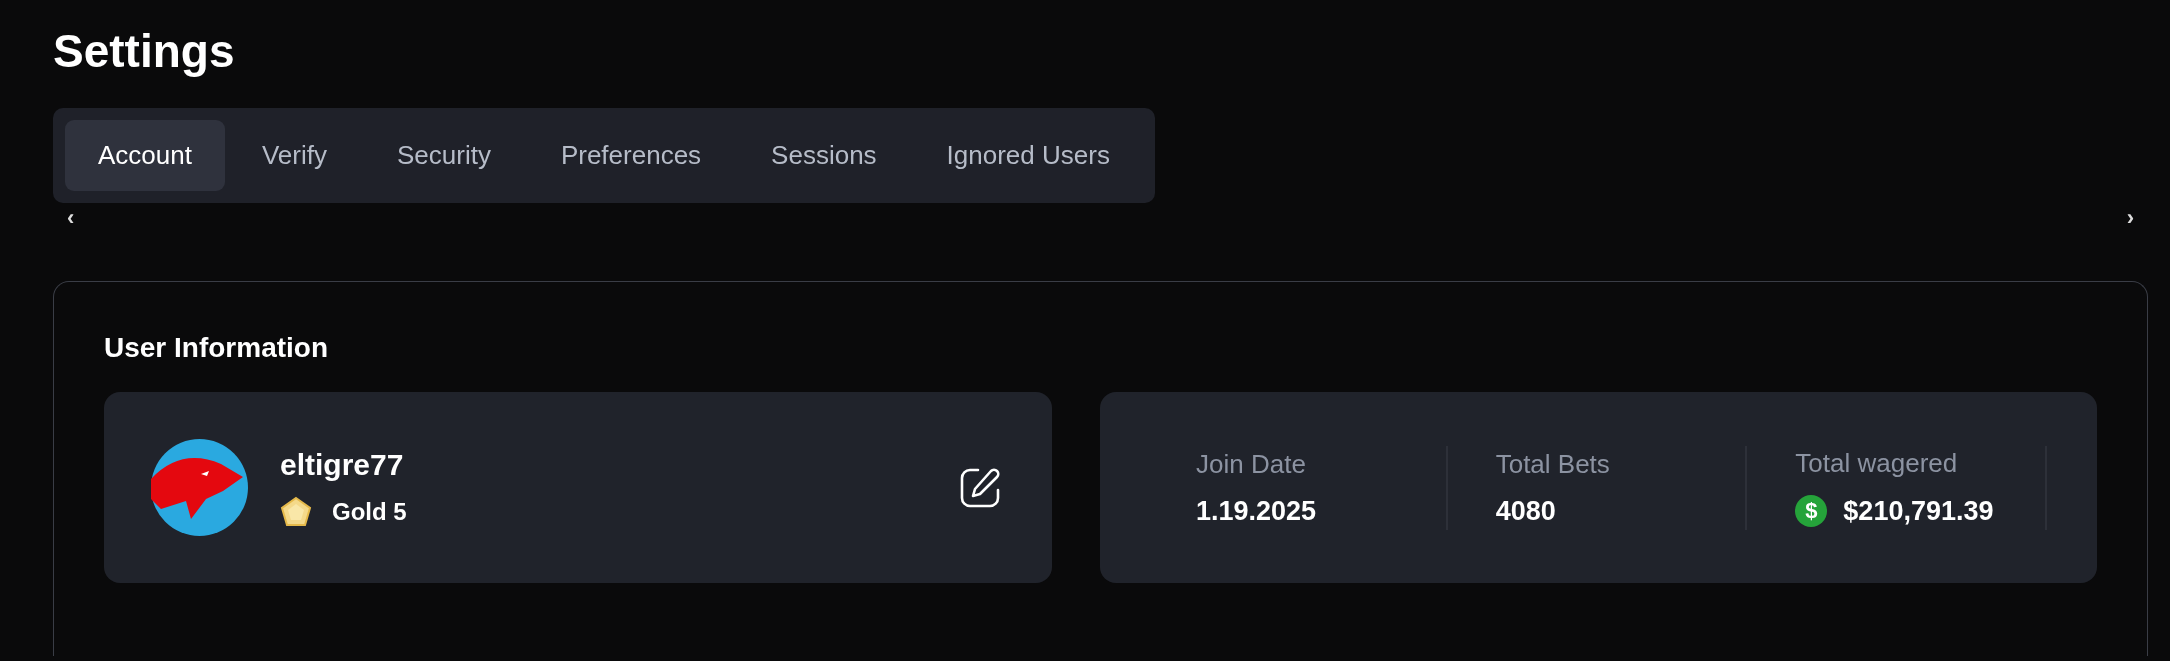 Image resolution: width=2170 pixels, height=661 pixels. What do you see at coordinates (2130, 220) in the screenshot?
I see `scroll-right-arrow: ›` at bounding box center [2130, 220].